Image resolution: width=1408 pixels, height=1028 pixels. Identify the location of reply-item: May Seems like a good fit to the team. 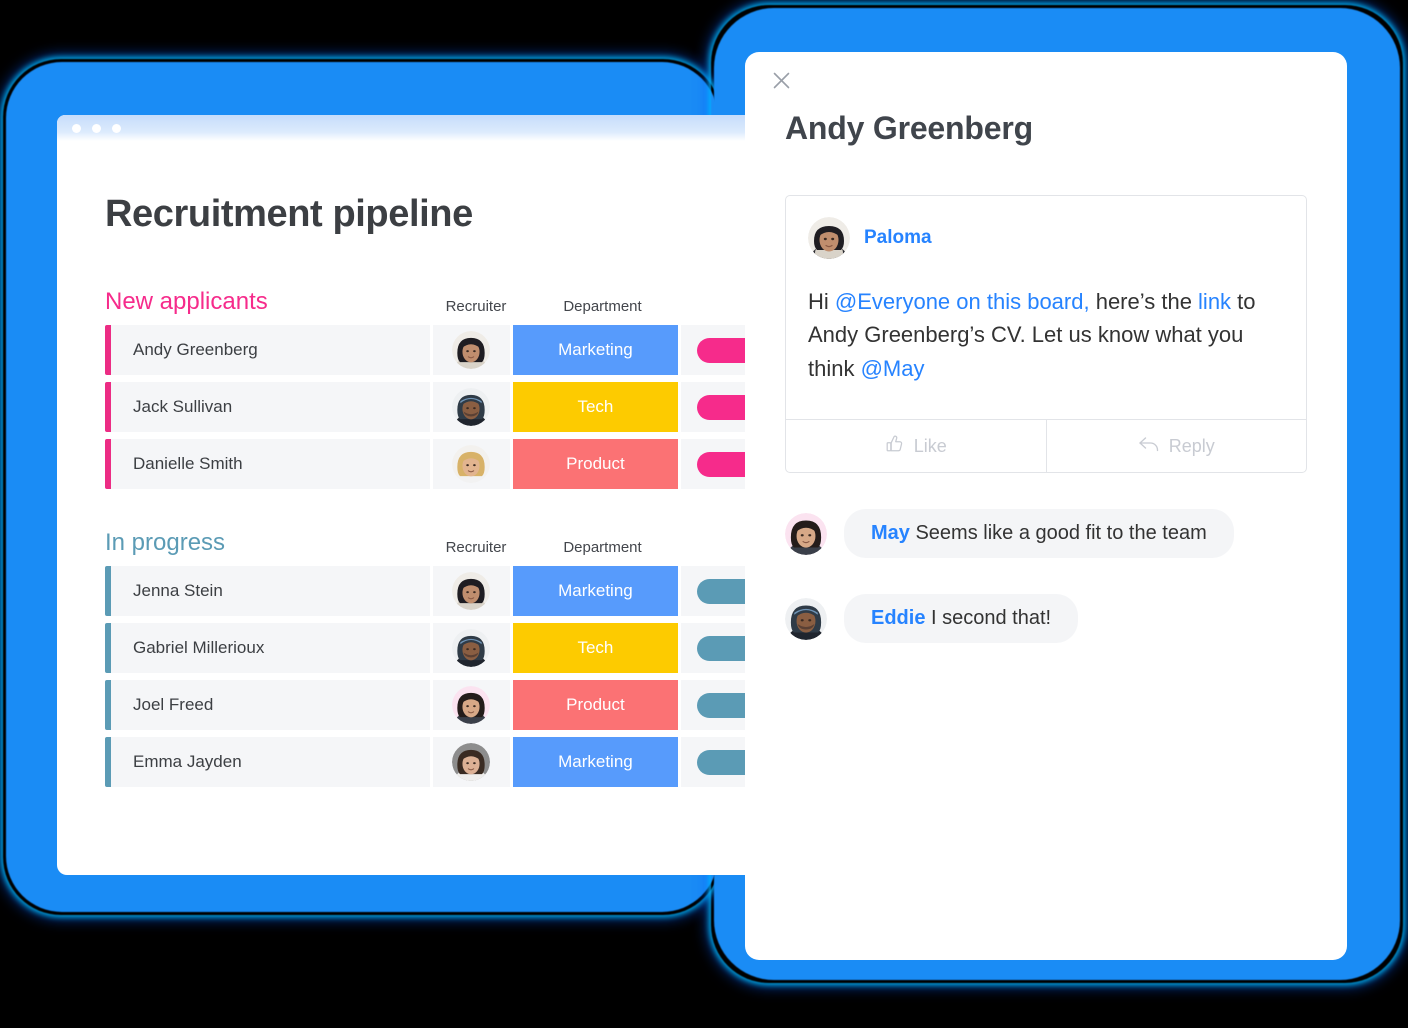
(1046, 534).